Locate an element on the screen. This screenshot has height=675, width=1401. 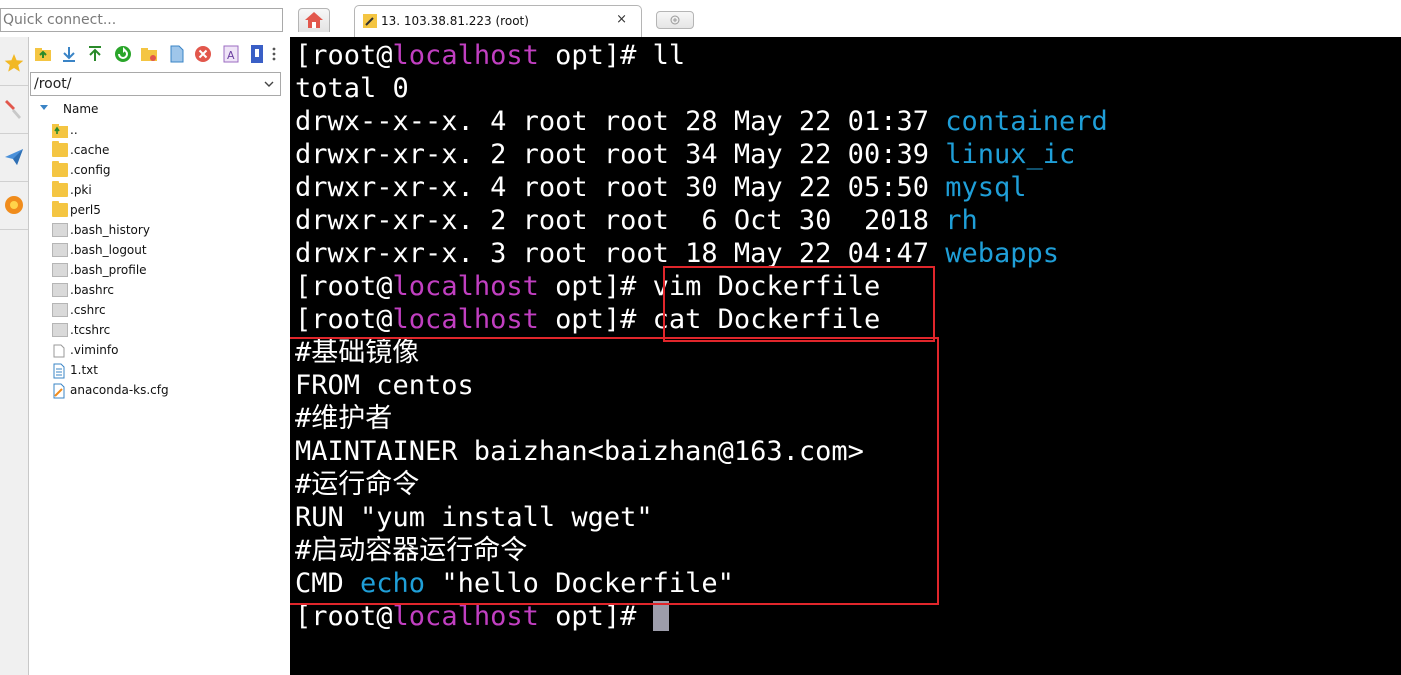
listing-meta: drwxr-xr-x. 3 root root 18 May 22 04:47 is located at coordinates (620, 253).